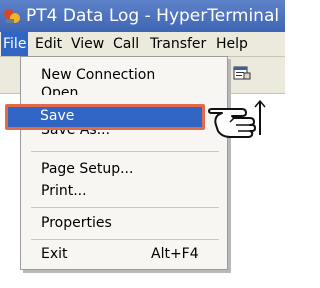 The image size is (320, 288). What do you see at coordinates (175, 254) in the screenshot?
I see `exit-shortcut: Alt+F4` at bounding box center [175, 254].